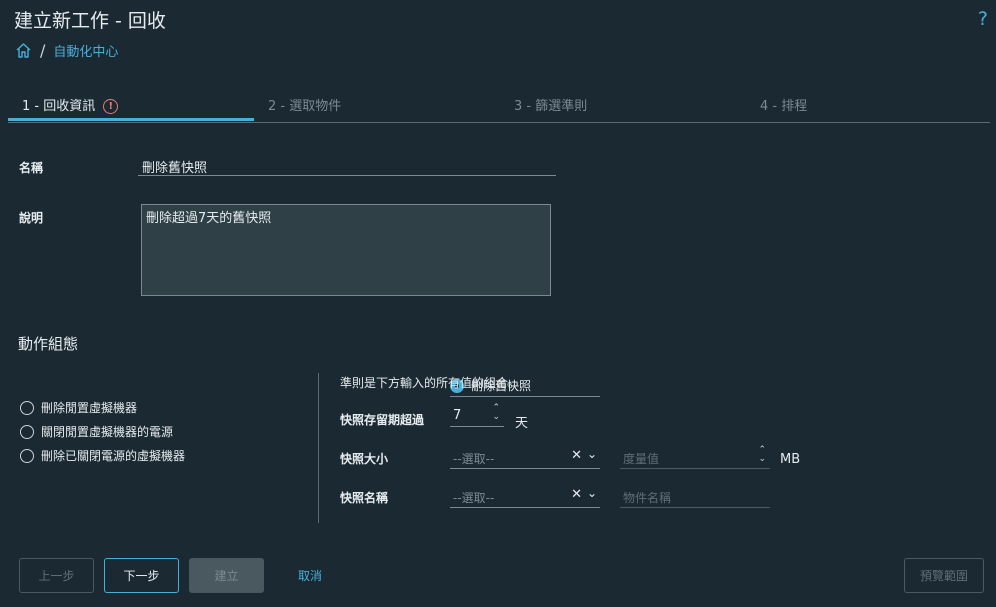 The width and height of the screenshot is (996, 607). Describe the element at coordinates (477, 415) in the screenshot. I see `snapshot-age-input: 7 ⌃ ⌄` at that location.